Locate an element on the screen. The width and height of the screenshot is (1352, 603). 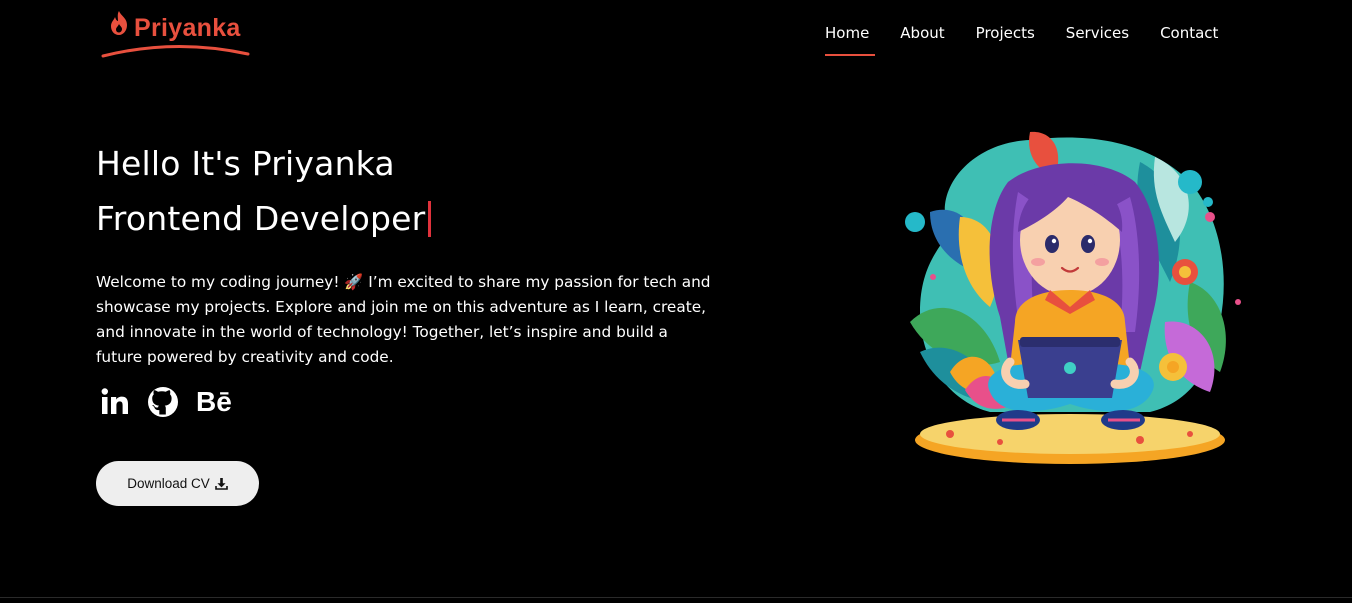
download-cv-button: Download CV is located at coordinates (177, 483).